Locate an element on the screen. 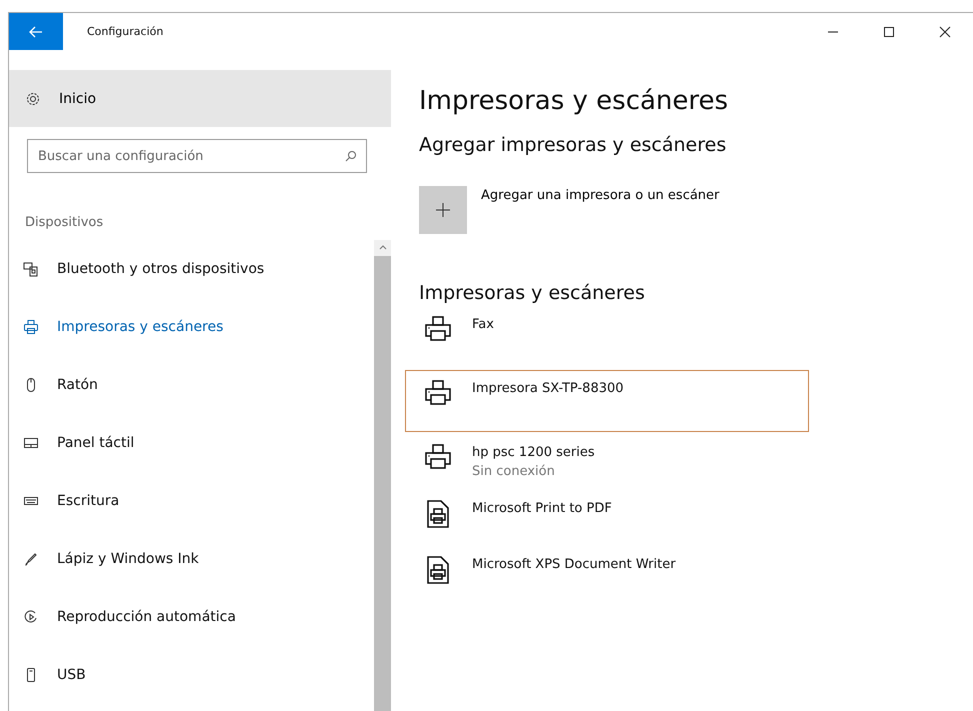  window-title: Configuración is located at coordinates (125, 31).